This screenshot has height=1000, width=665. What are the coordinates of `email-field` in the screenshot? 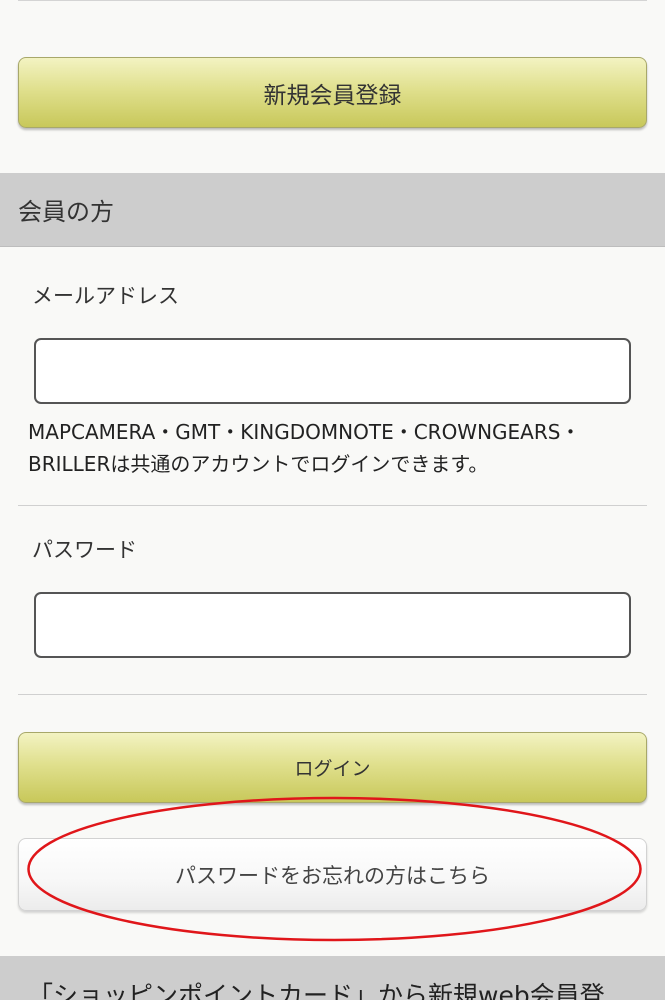 It's located at (332, 371).